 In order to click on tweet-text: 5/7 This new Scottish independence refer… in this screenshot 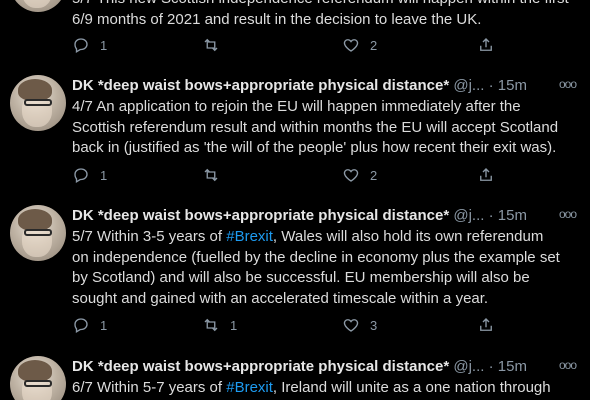, I will do `click(320, 14)`.